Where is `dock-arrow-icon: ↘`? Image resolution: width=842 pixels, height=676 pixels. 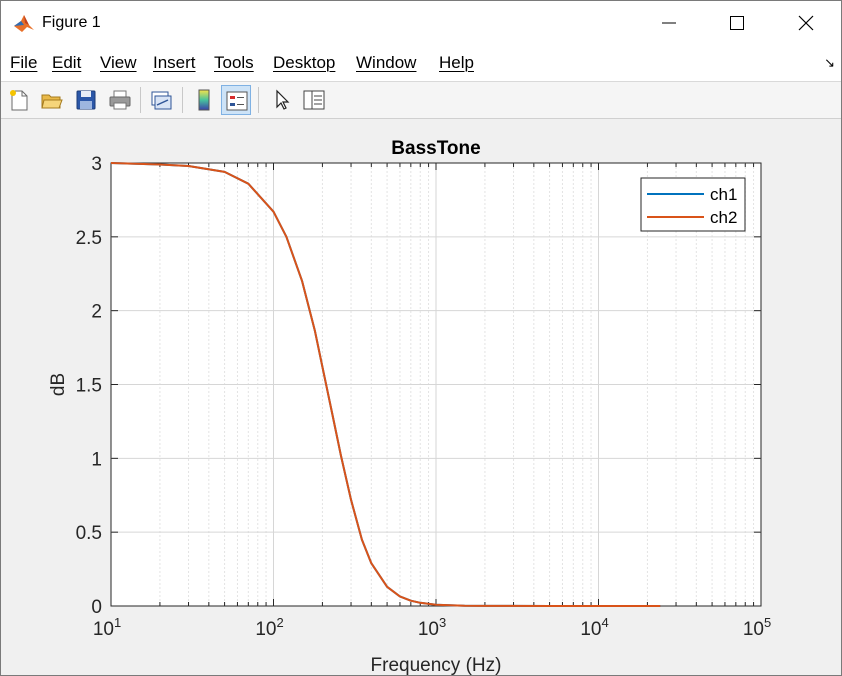
dock-arrow-icon: ↘ is located at coordinates (829, 63).